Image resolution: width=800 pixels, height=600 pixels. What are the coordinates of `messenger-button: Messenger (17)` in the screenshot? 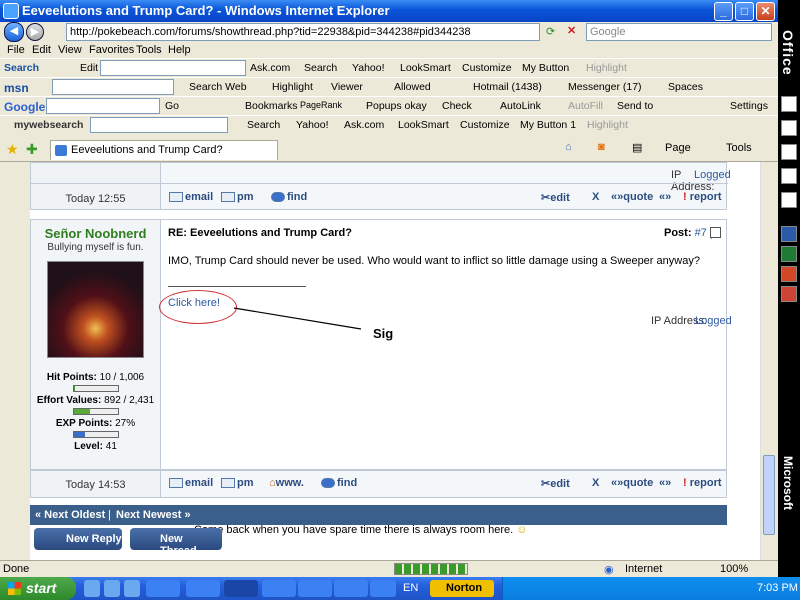 It's located at (605, 87).